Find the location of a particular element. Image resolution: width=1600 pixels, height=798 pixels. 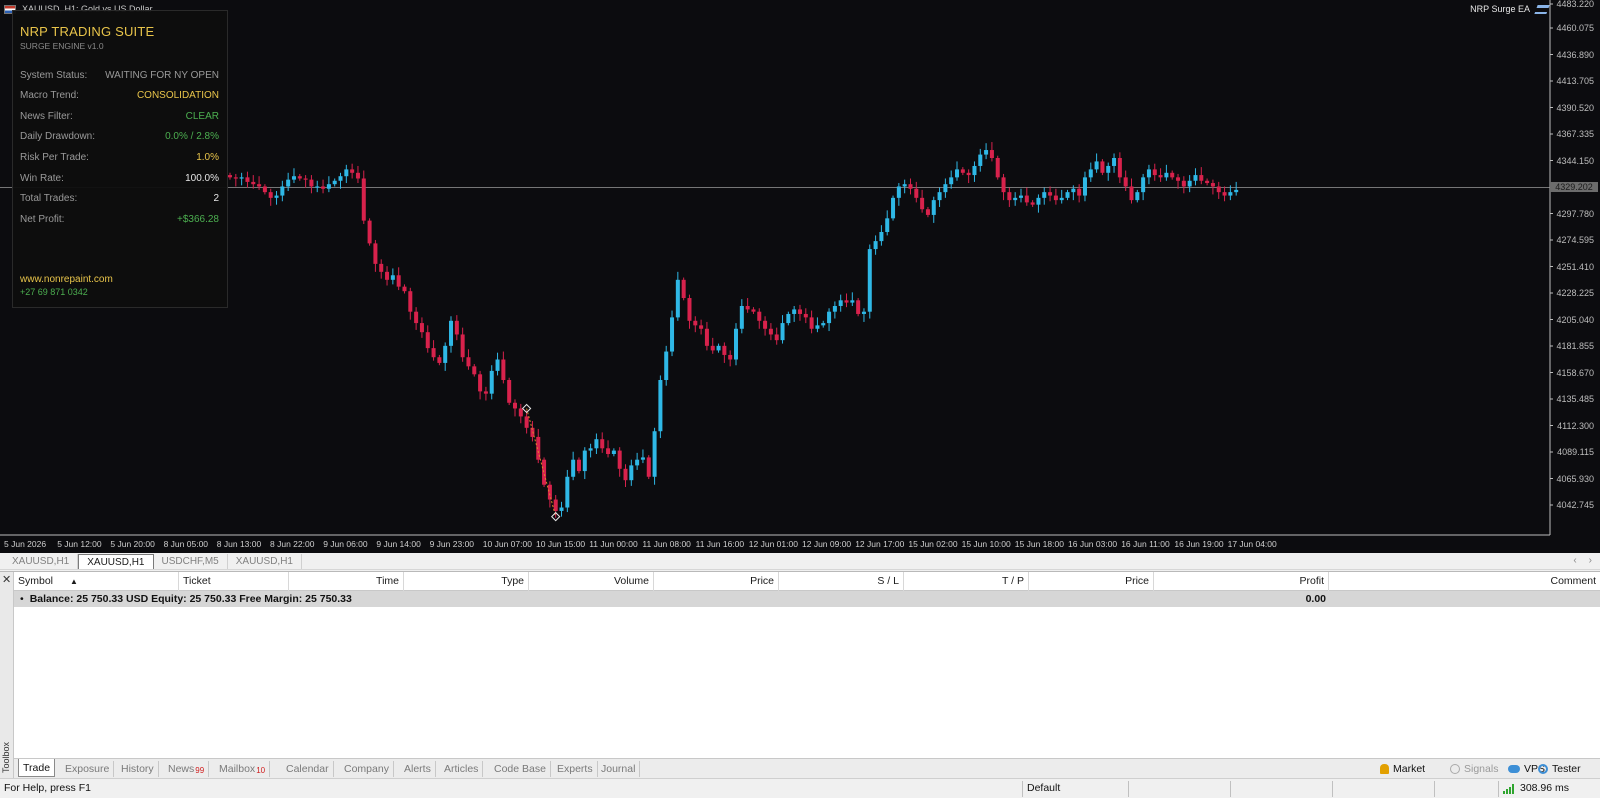

toolbox-tab-code-base: Code Base is located at coordinates (520, 769).